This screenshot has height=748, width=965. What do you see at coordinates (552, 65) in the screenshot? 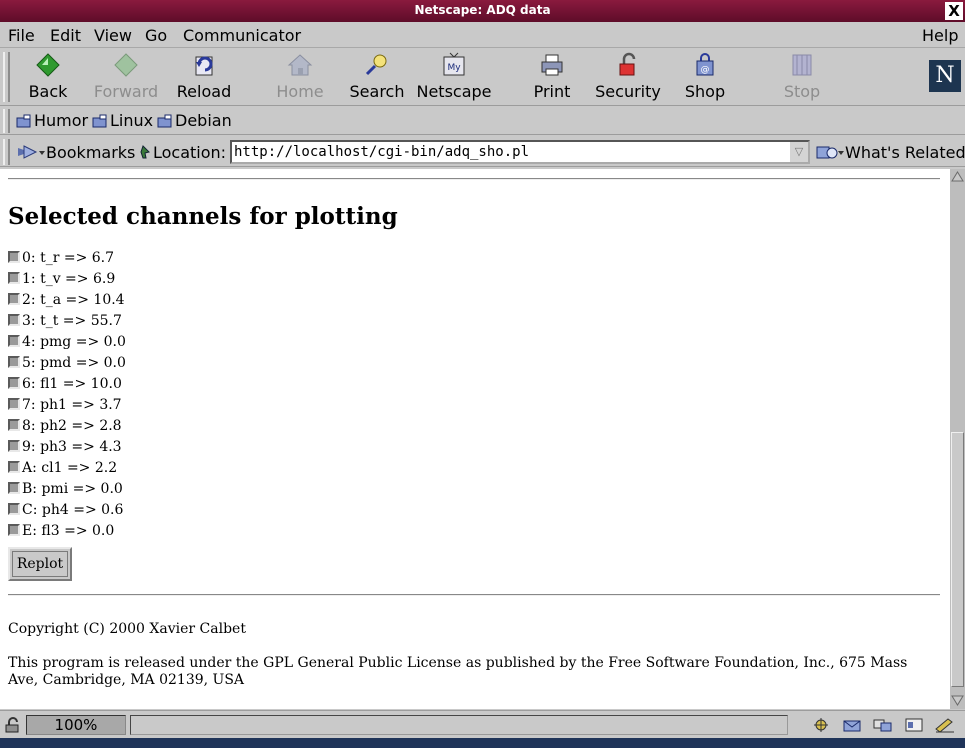
I see `printer-icon` at bounding box center [552, 65].